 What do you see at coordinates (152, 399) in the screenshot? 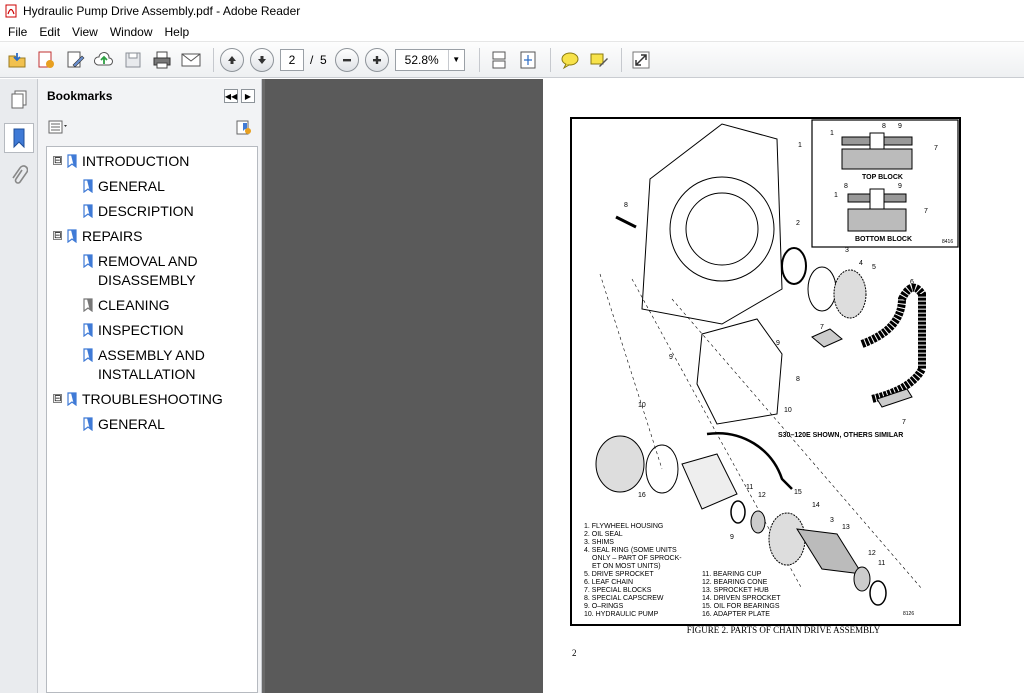
I see `bookmark-label: TROUBLESHOOTING` at bounding box center [152, 399].